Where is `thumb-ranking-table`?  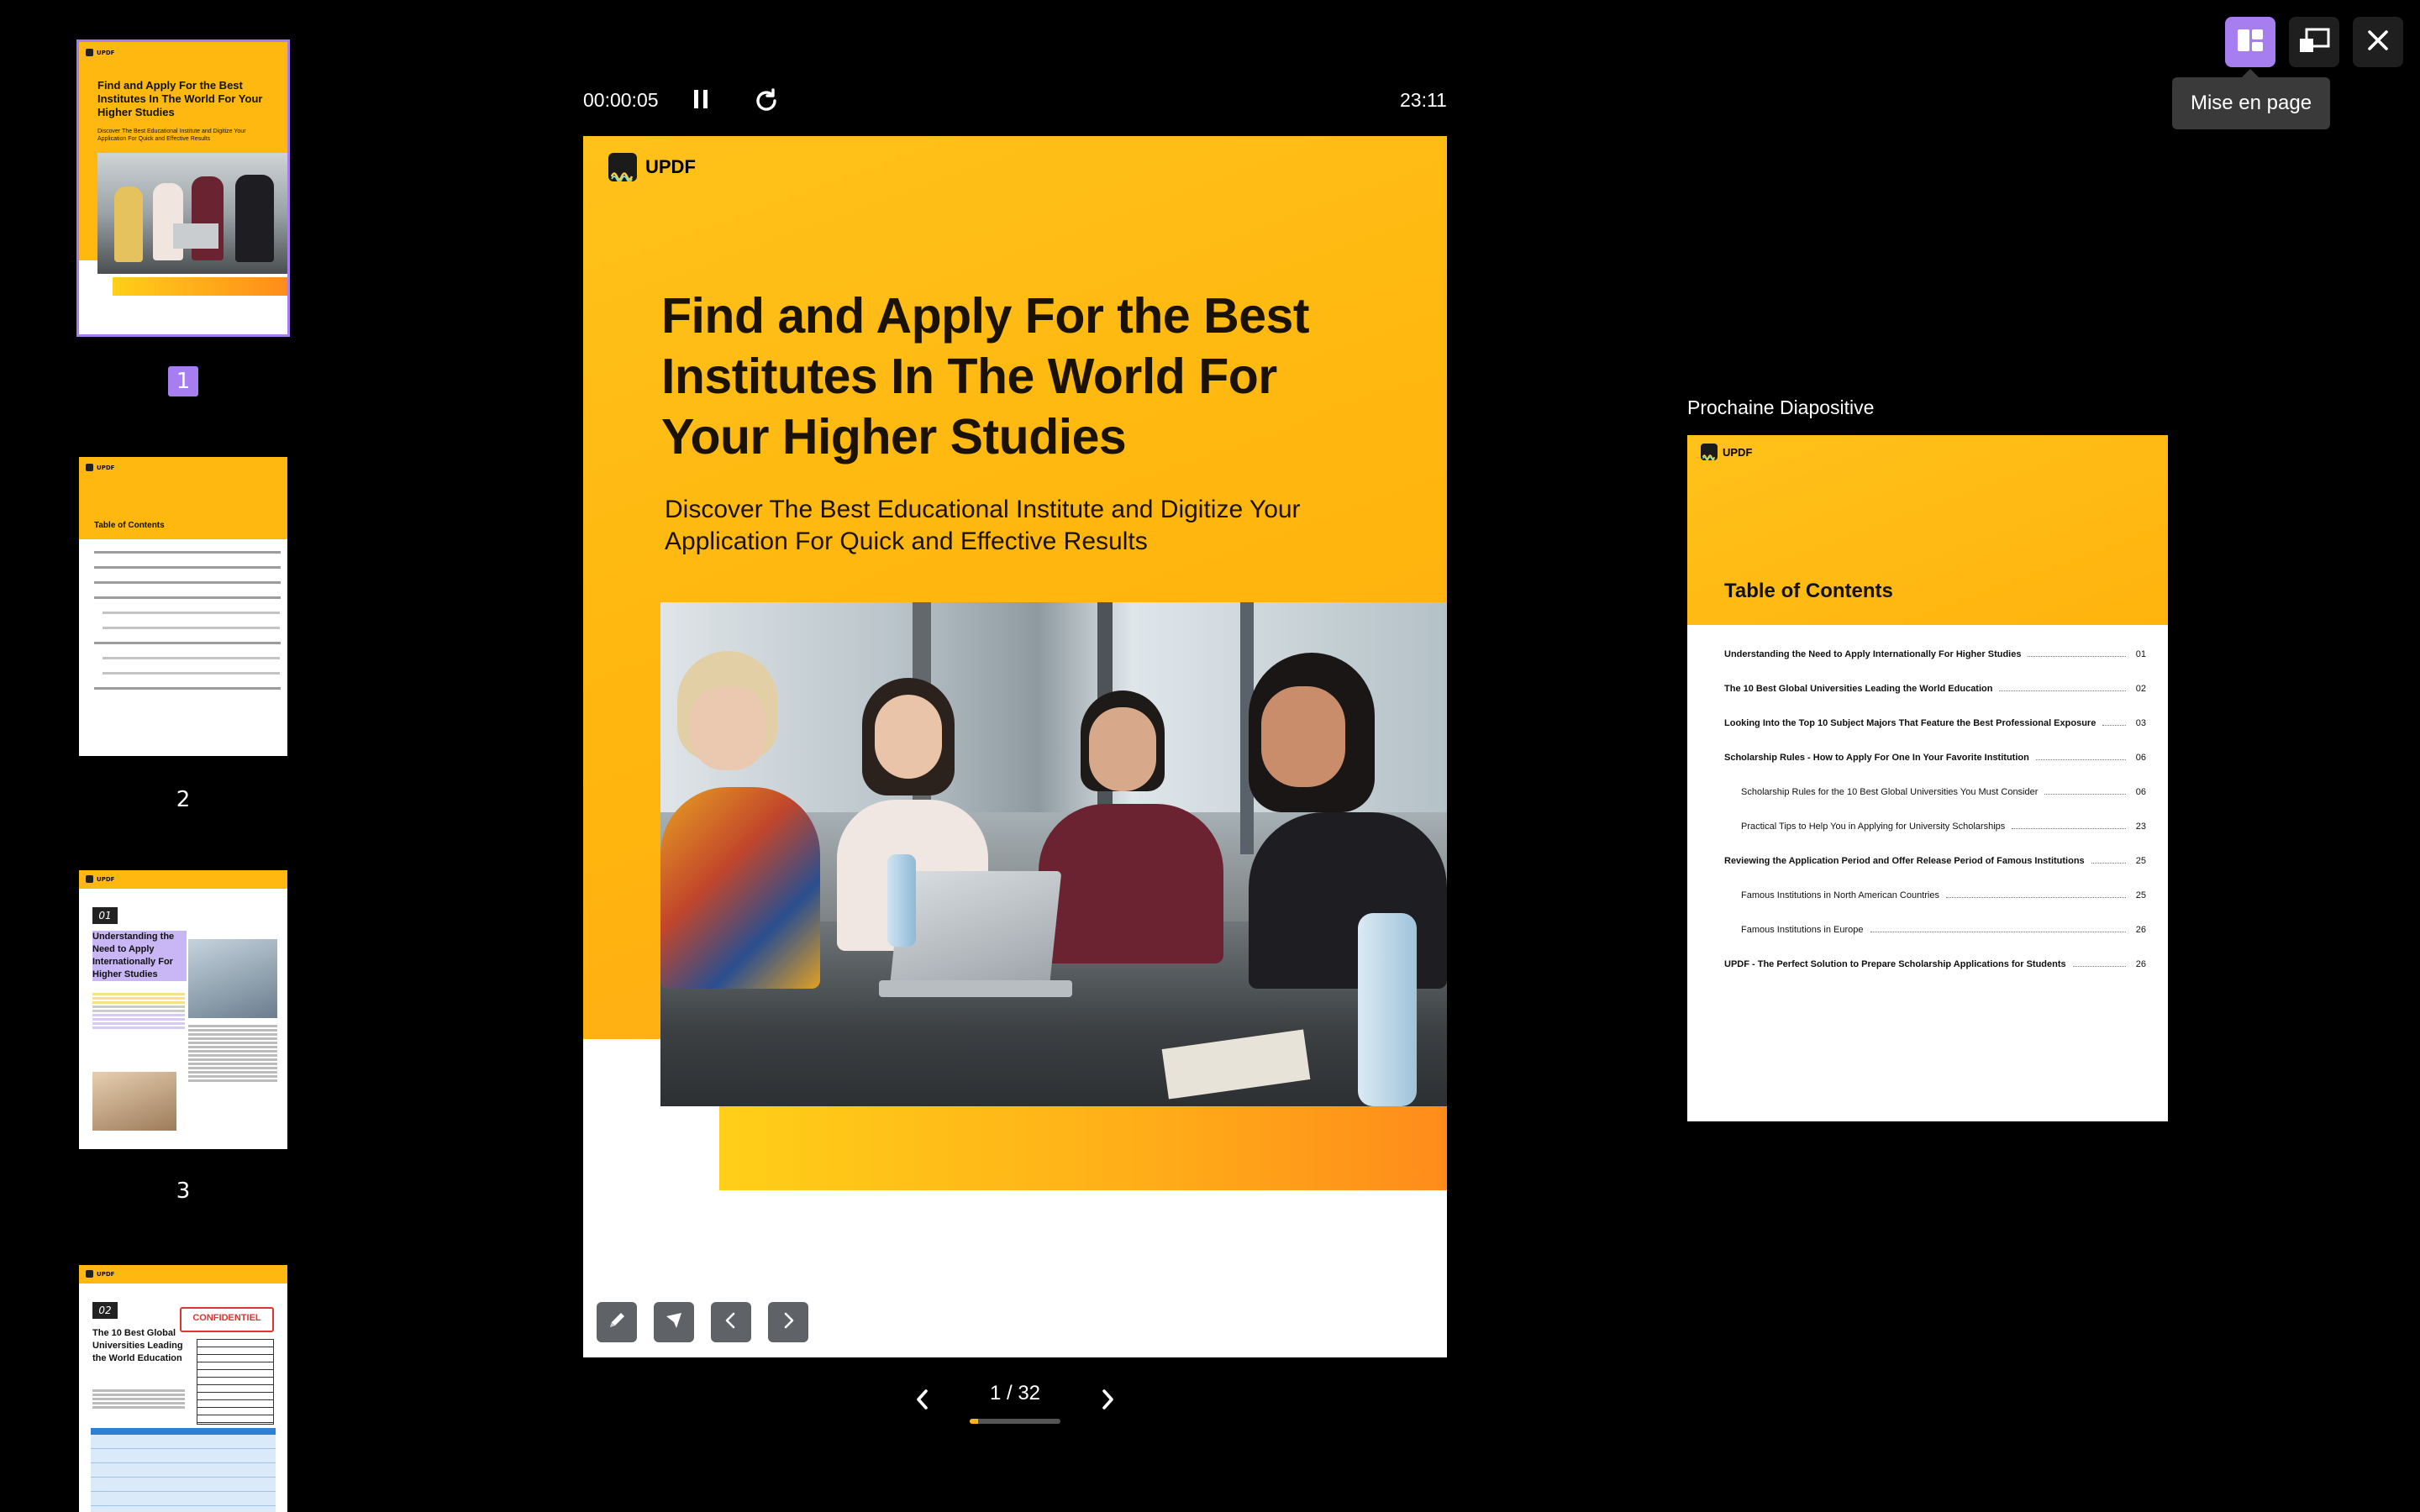
thumb-ranking-table is located at coordinates (235, 1382).